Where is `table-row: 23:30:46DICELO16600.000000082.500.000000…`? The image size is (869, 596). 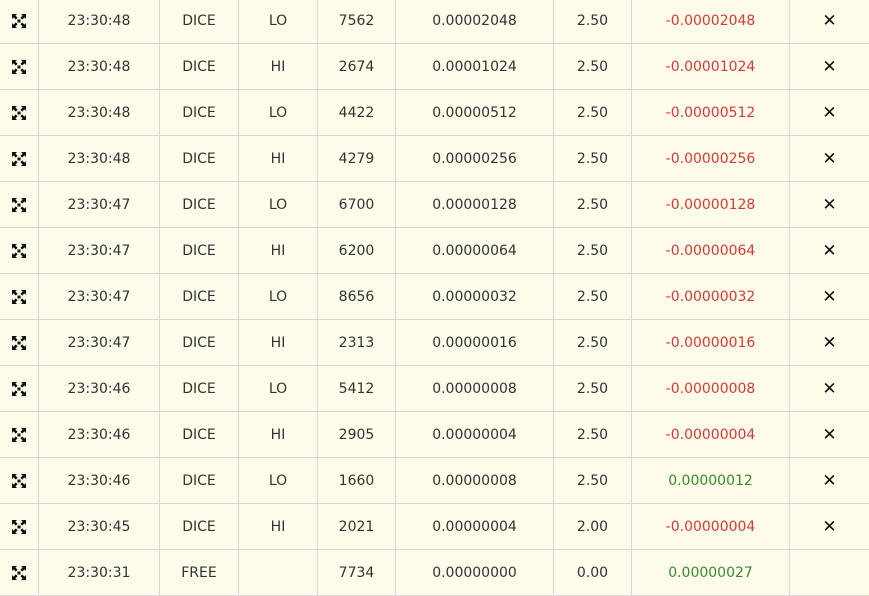 table-row: 23:30:46DICELO16600.000000082.500.000000… is located at coordinates (434, 481).